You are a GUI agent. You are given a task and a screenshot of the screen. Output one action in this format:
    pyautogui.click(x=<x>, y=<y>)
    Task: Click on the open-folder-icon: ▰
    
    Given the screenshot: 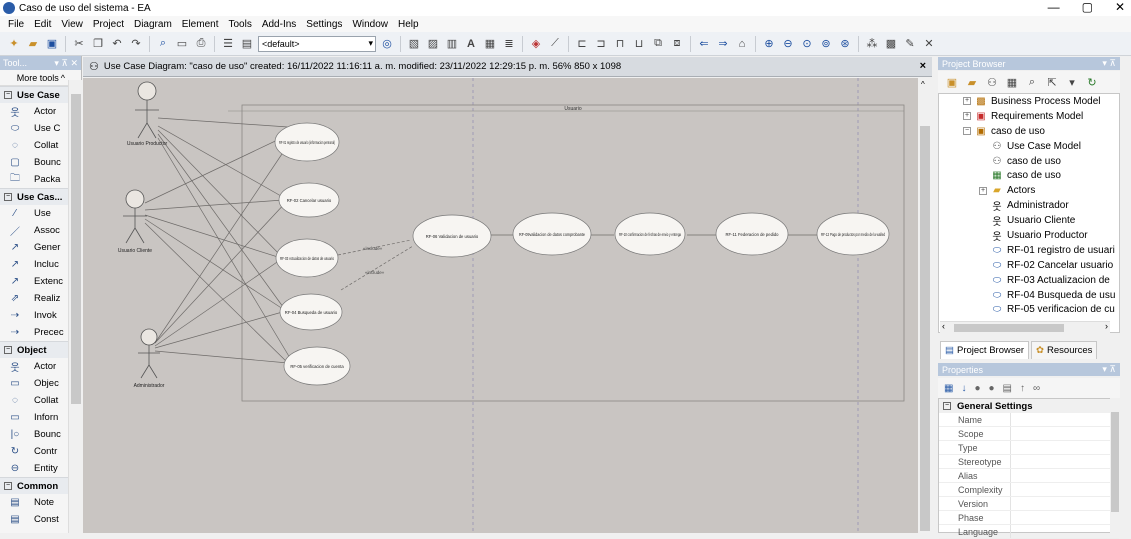 What is the action you would take?
    pyautogui.click(x=33, y=44)
    